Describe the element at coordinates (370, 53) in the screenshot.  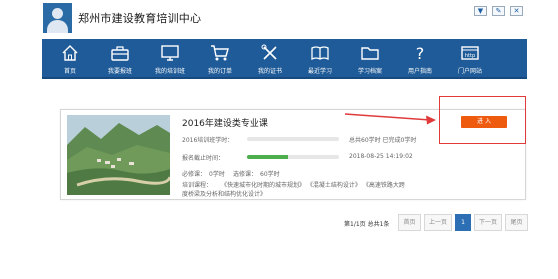
I see `folder-icon` at that location.